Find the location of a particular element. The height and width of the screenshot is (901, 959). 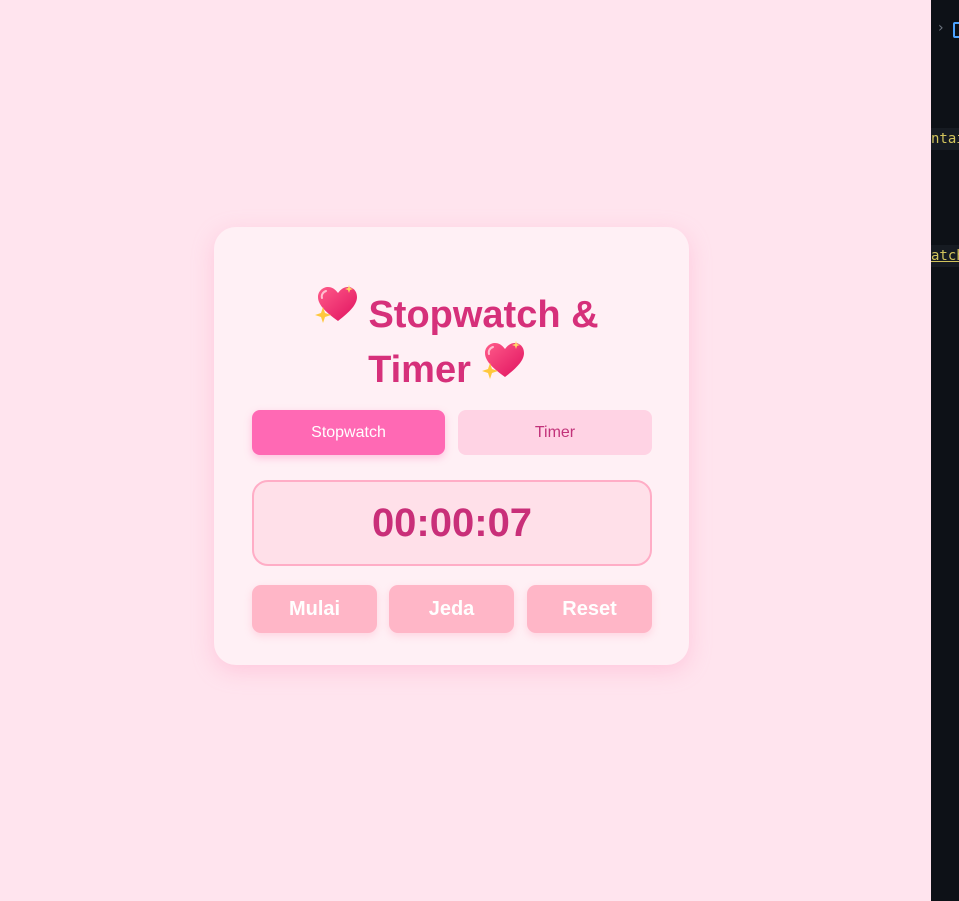

title-line-2: Timer is located at coordinates (451, 369).